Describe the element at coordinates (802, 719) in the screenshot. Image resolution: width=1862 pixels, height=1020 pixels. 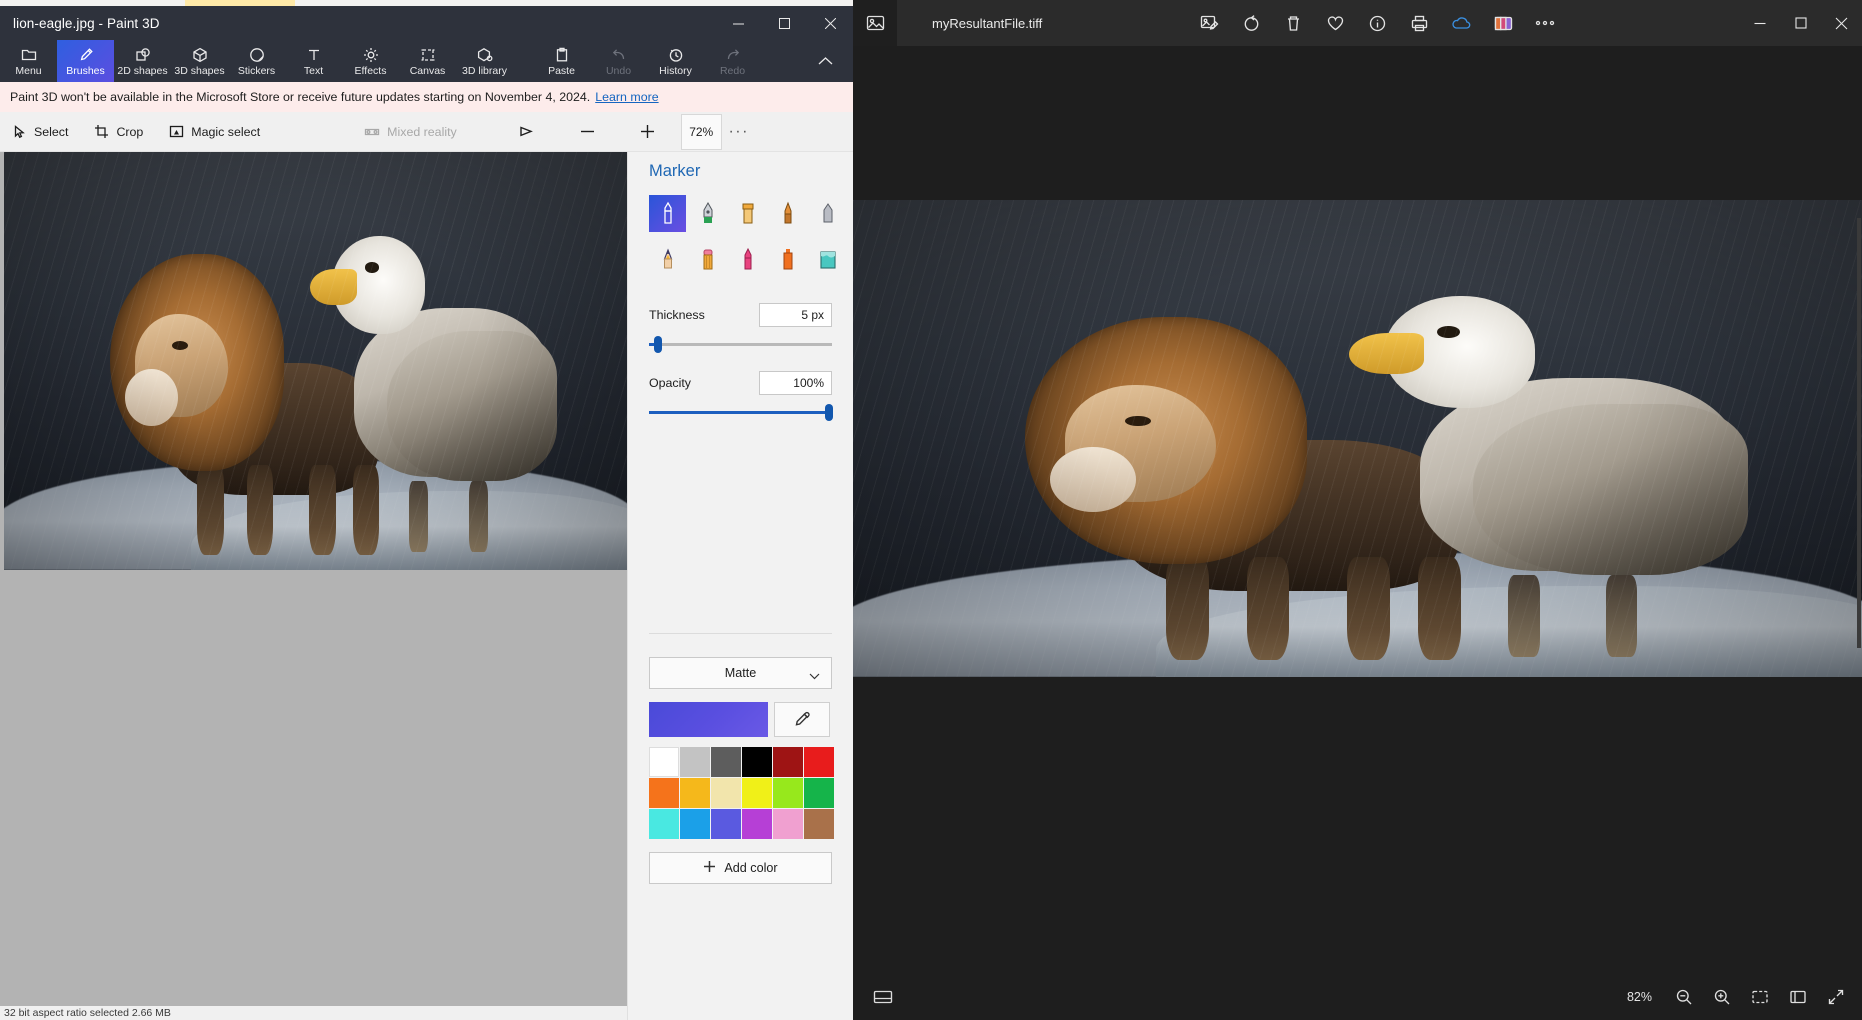
I see `eyedropper-icon` at that location.